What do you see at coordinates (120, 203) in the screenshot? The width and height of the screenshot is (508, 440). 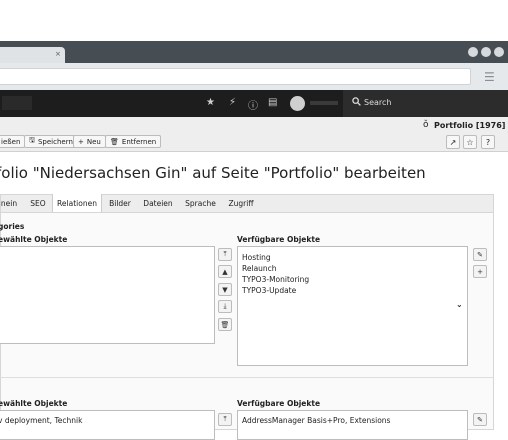 I see `tab-images: Bilder` at bounding box center [120, 203].